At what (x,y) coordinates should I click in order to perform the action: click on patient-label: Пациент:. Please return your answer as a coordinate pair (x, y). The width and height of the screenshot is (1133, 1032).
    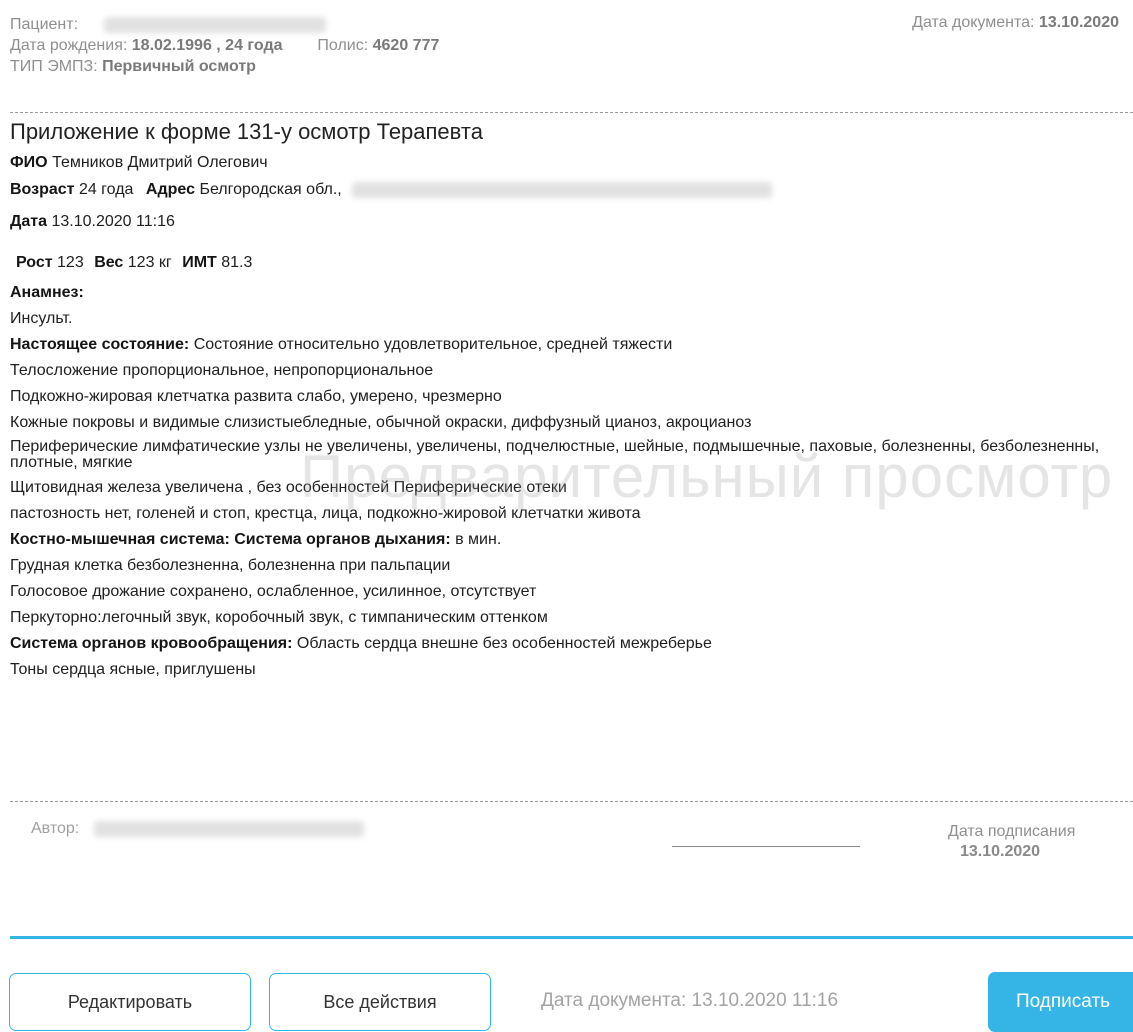
    Looking at the image, I should click on (44, 24).